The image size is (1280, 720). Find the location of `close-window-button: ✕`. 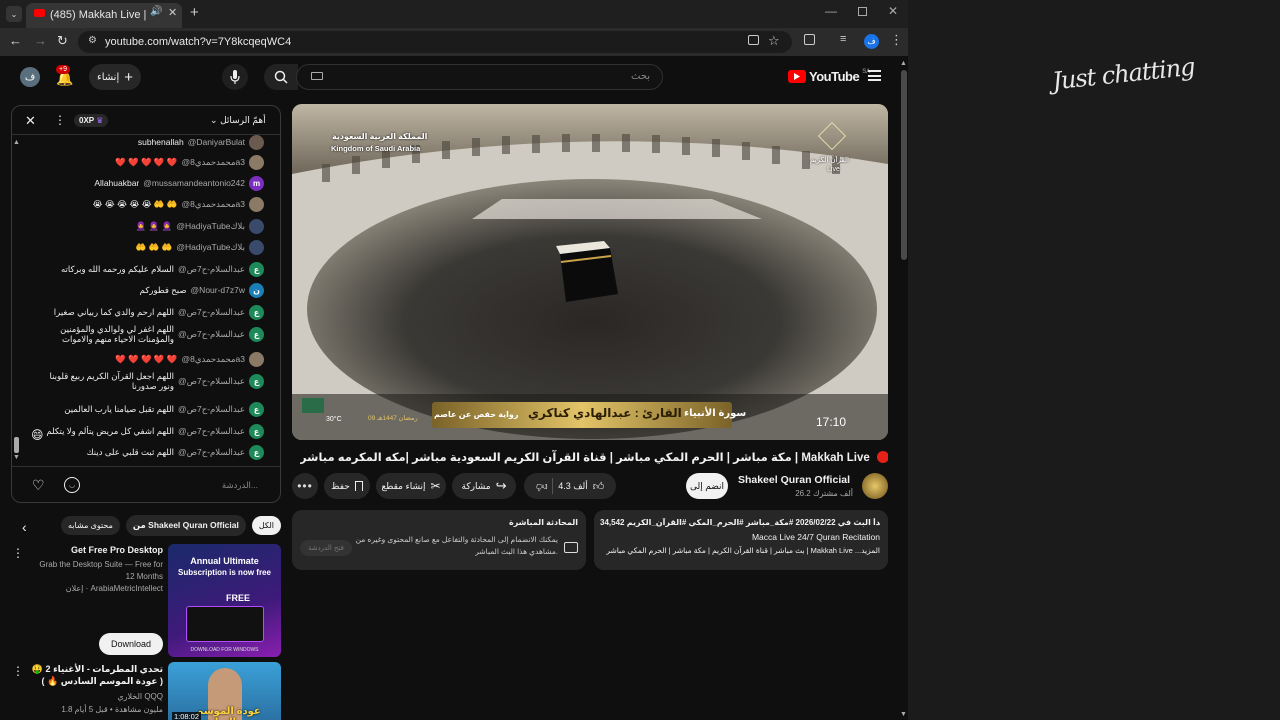

close-window-button: ✕ is located at coordinates (893, 11).